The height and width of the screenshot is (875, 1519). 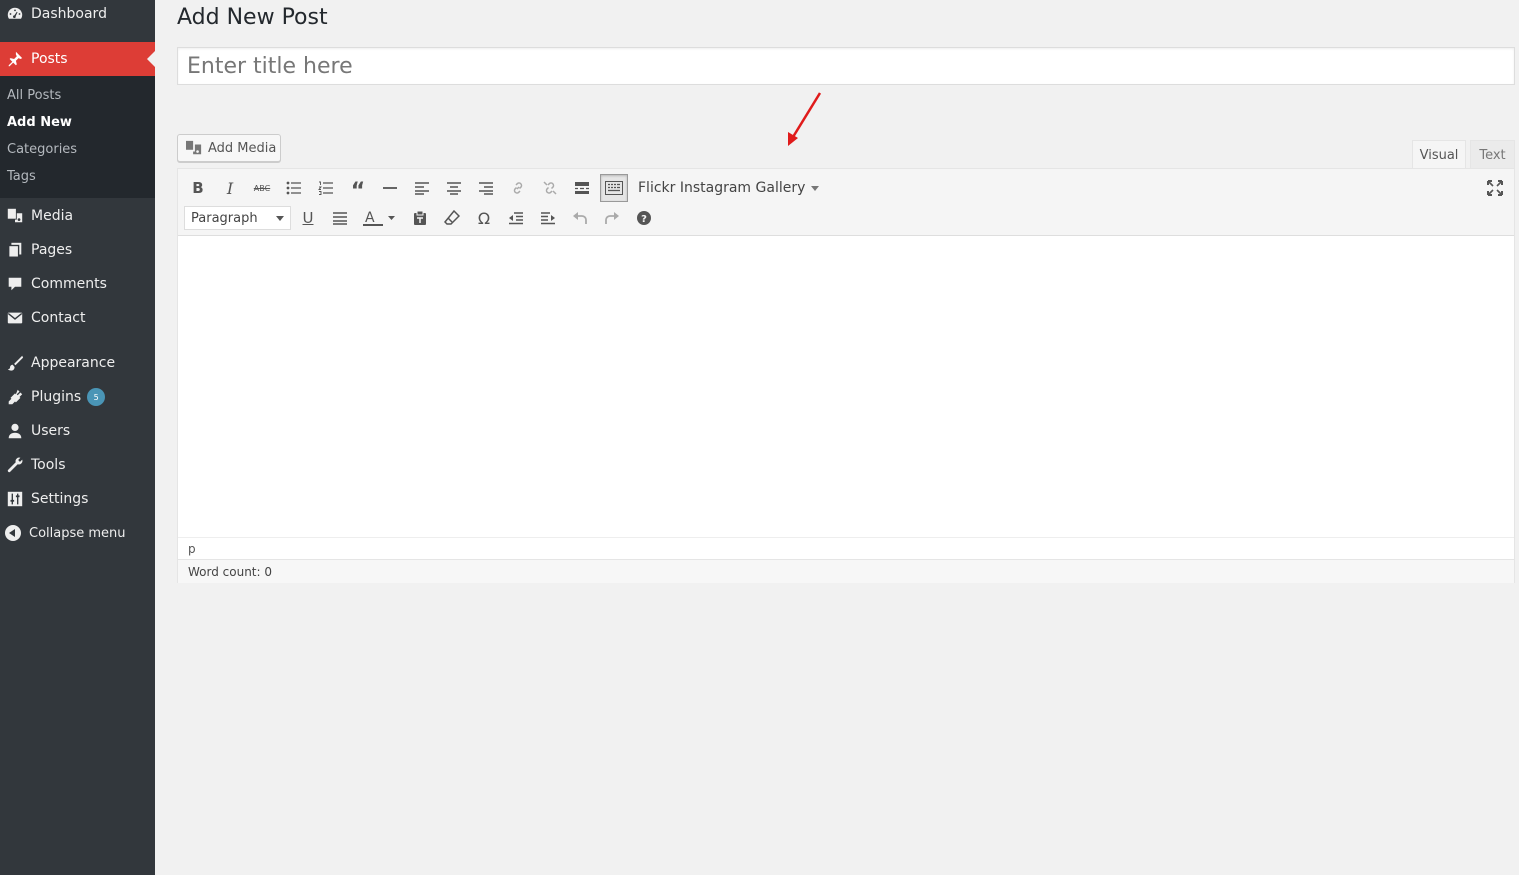 I want to click on menu-media: Media, so click(x=77, y=216).